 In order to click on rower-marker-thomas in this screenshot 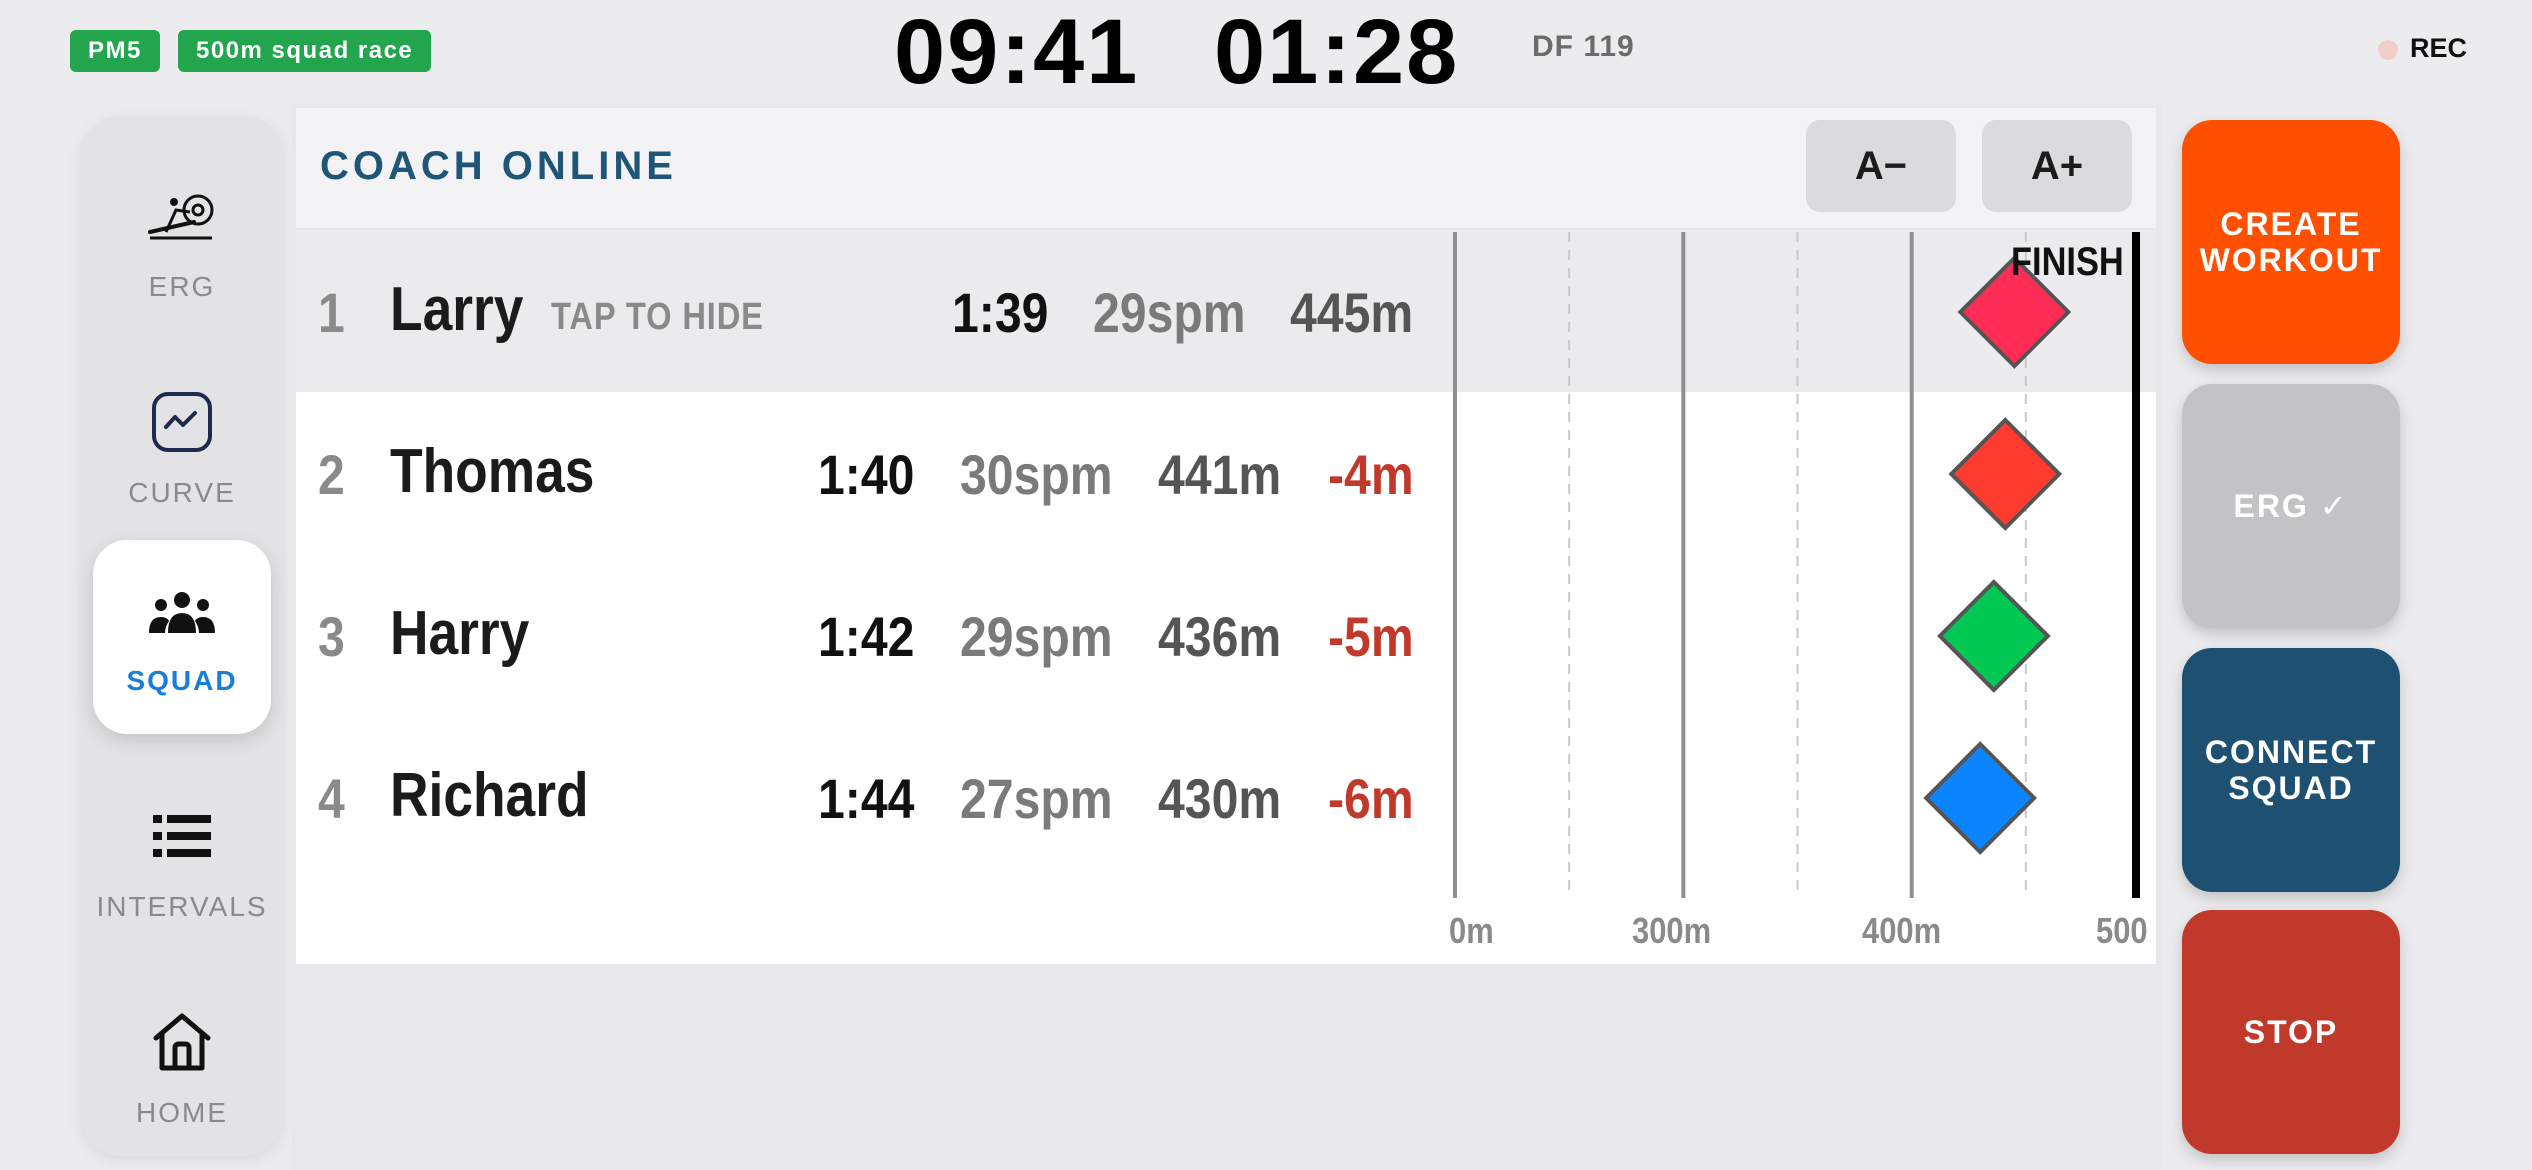, I will do `click(2005, 474)`.